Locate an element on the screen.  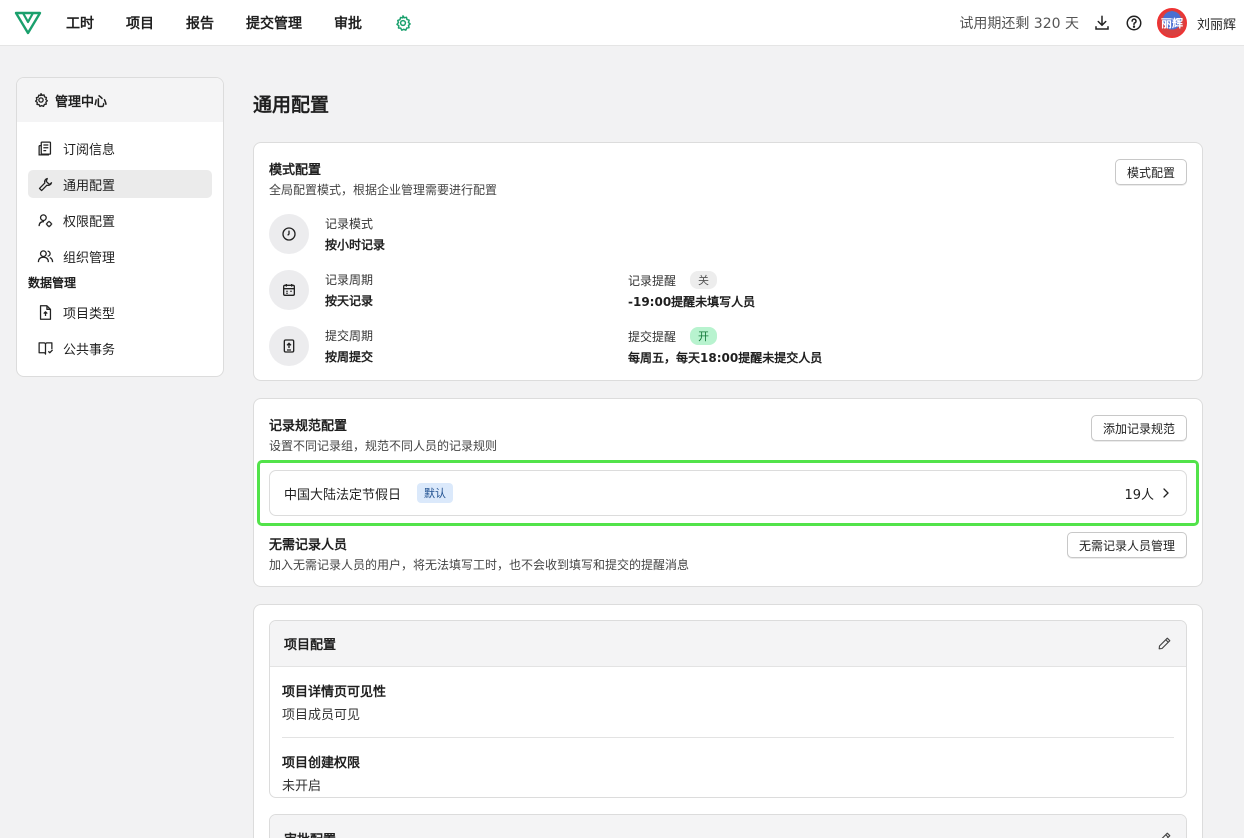
sidebar-section-data: 数据管理 is located at coordinates (52, 283).